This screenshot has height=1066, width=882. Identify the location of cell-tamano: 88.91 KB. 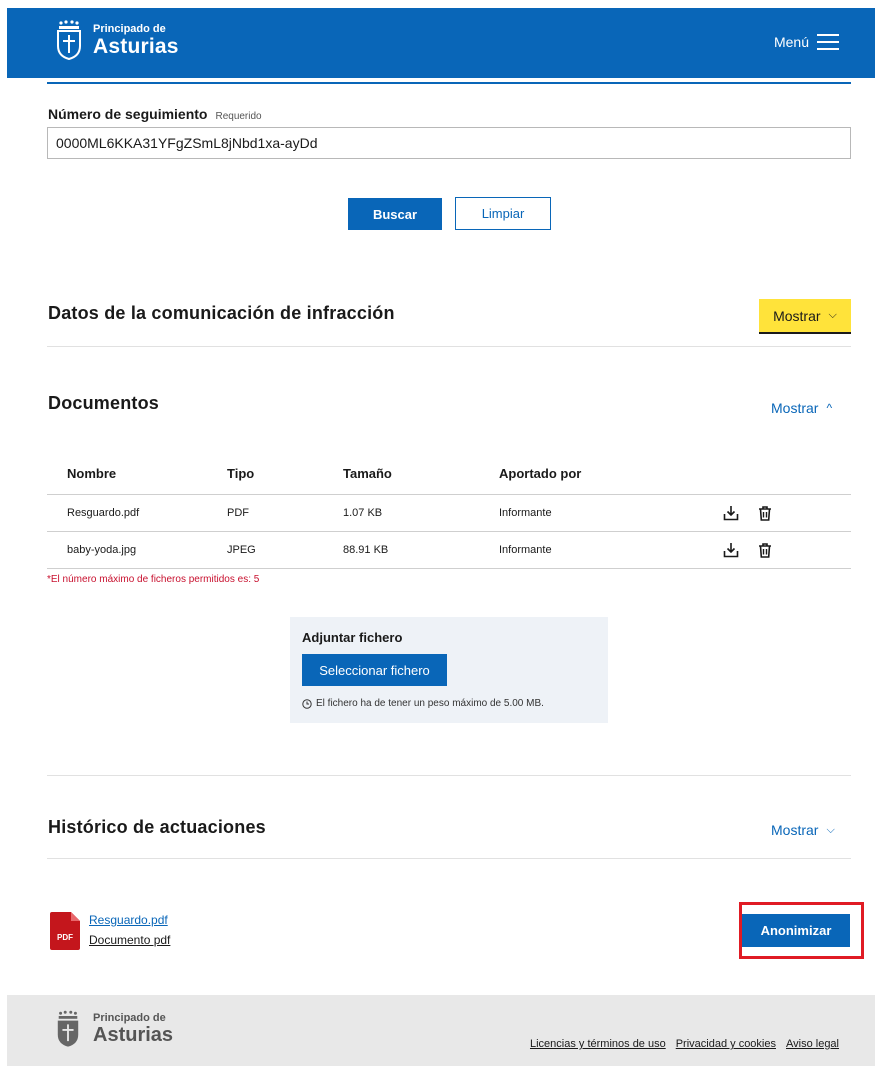
(421, 550).